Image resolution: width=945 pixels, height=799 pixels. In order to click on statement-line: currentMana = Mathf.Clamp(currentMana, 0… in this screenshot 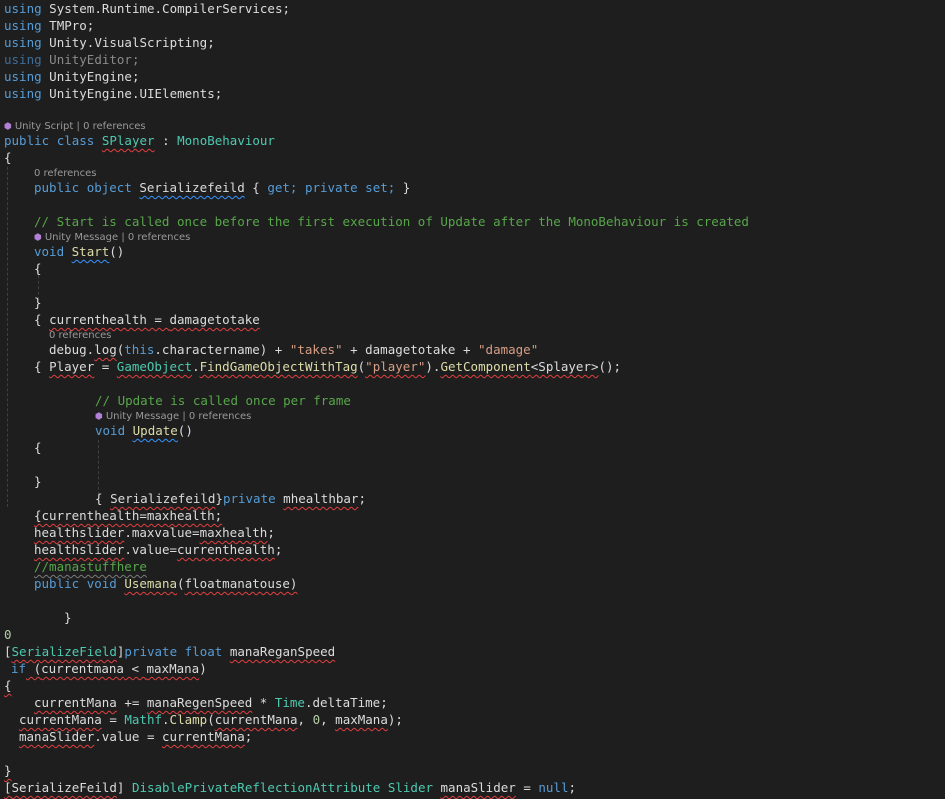, I will do `click(211, 719)`.